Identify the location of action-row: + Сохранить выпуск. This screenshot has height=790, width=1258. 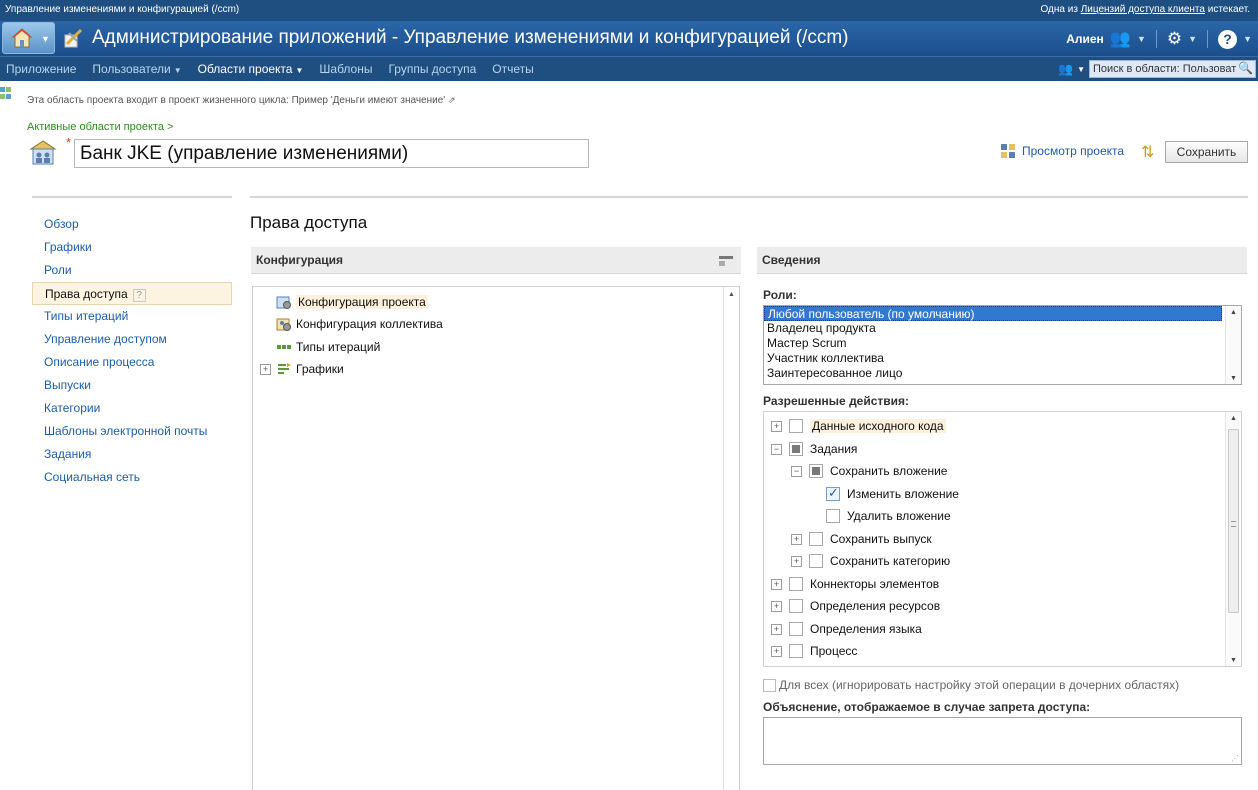
(861, 539).